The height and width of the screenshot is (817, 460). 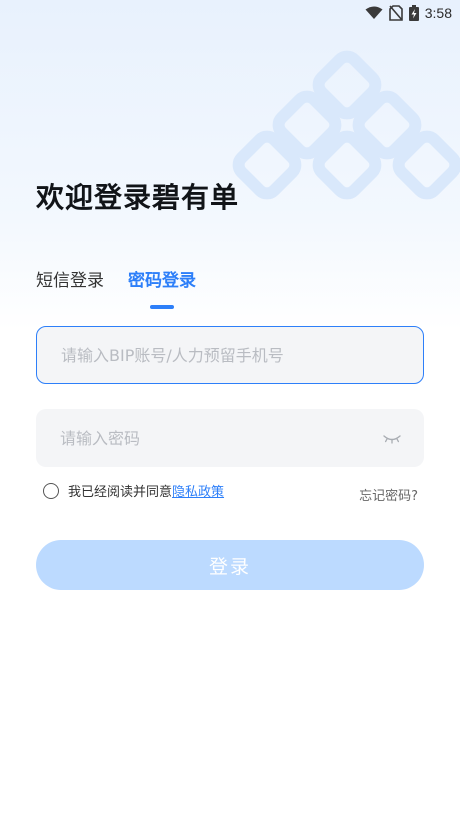 What do you see at coordinates (162, 281) in the screenshot?
I see `tab-label: 密码登录` at bounding box center [162, 281].